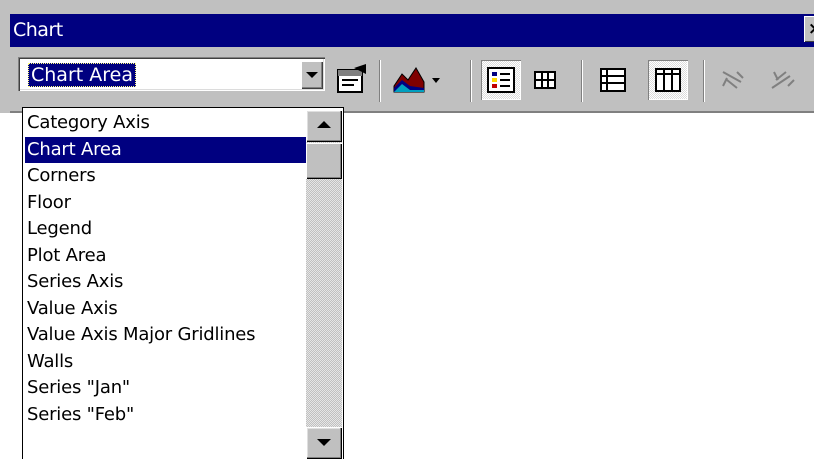 The width and height of the screenshot is (814, 459). Describe the element at coordinates (166, 415) in the screenshot. I see `dropdown-item: Series "Feb"` at that location.